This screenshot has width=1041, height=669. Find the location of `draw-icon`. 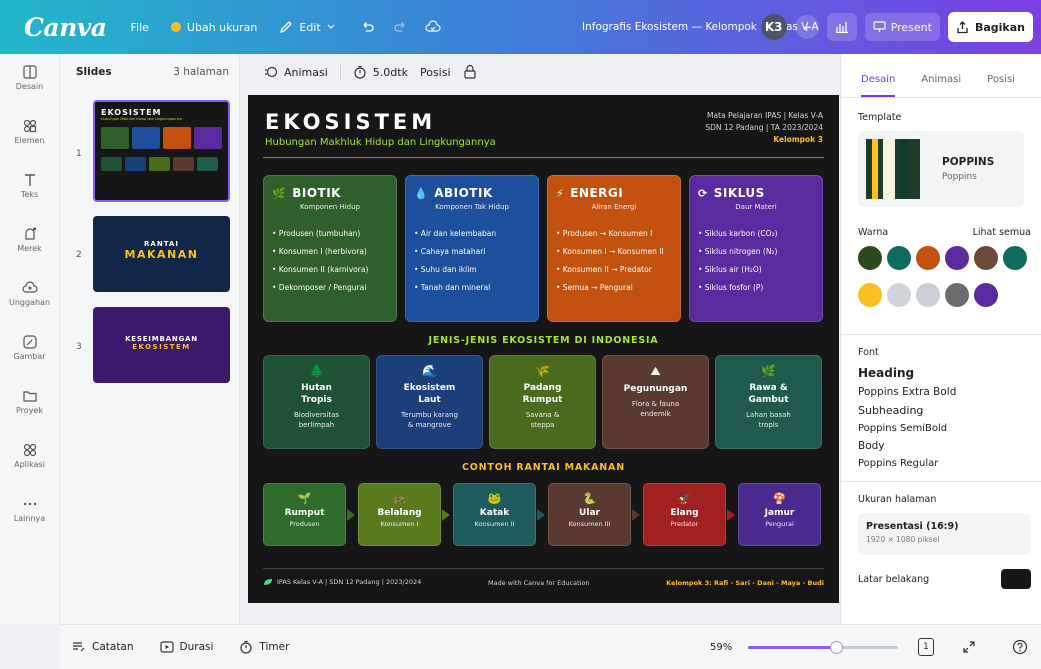

draw-icon is located at coordinates (29, 342).